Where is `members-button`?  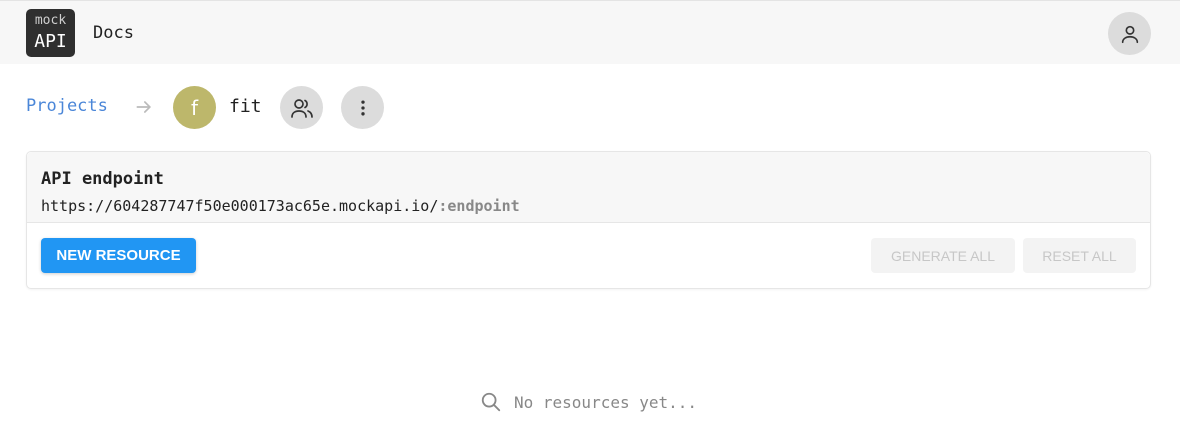
members-button is located at coordinates (301, 107).